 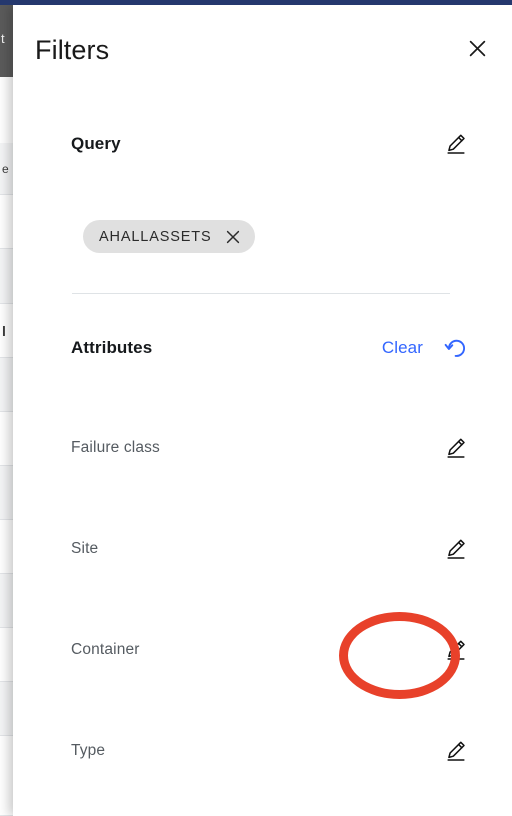 I want to click on type-edit-button, so click(x=456, y=751).